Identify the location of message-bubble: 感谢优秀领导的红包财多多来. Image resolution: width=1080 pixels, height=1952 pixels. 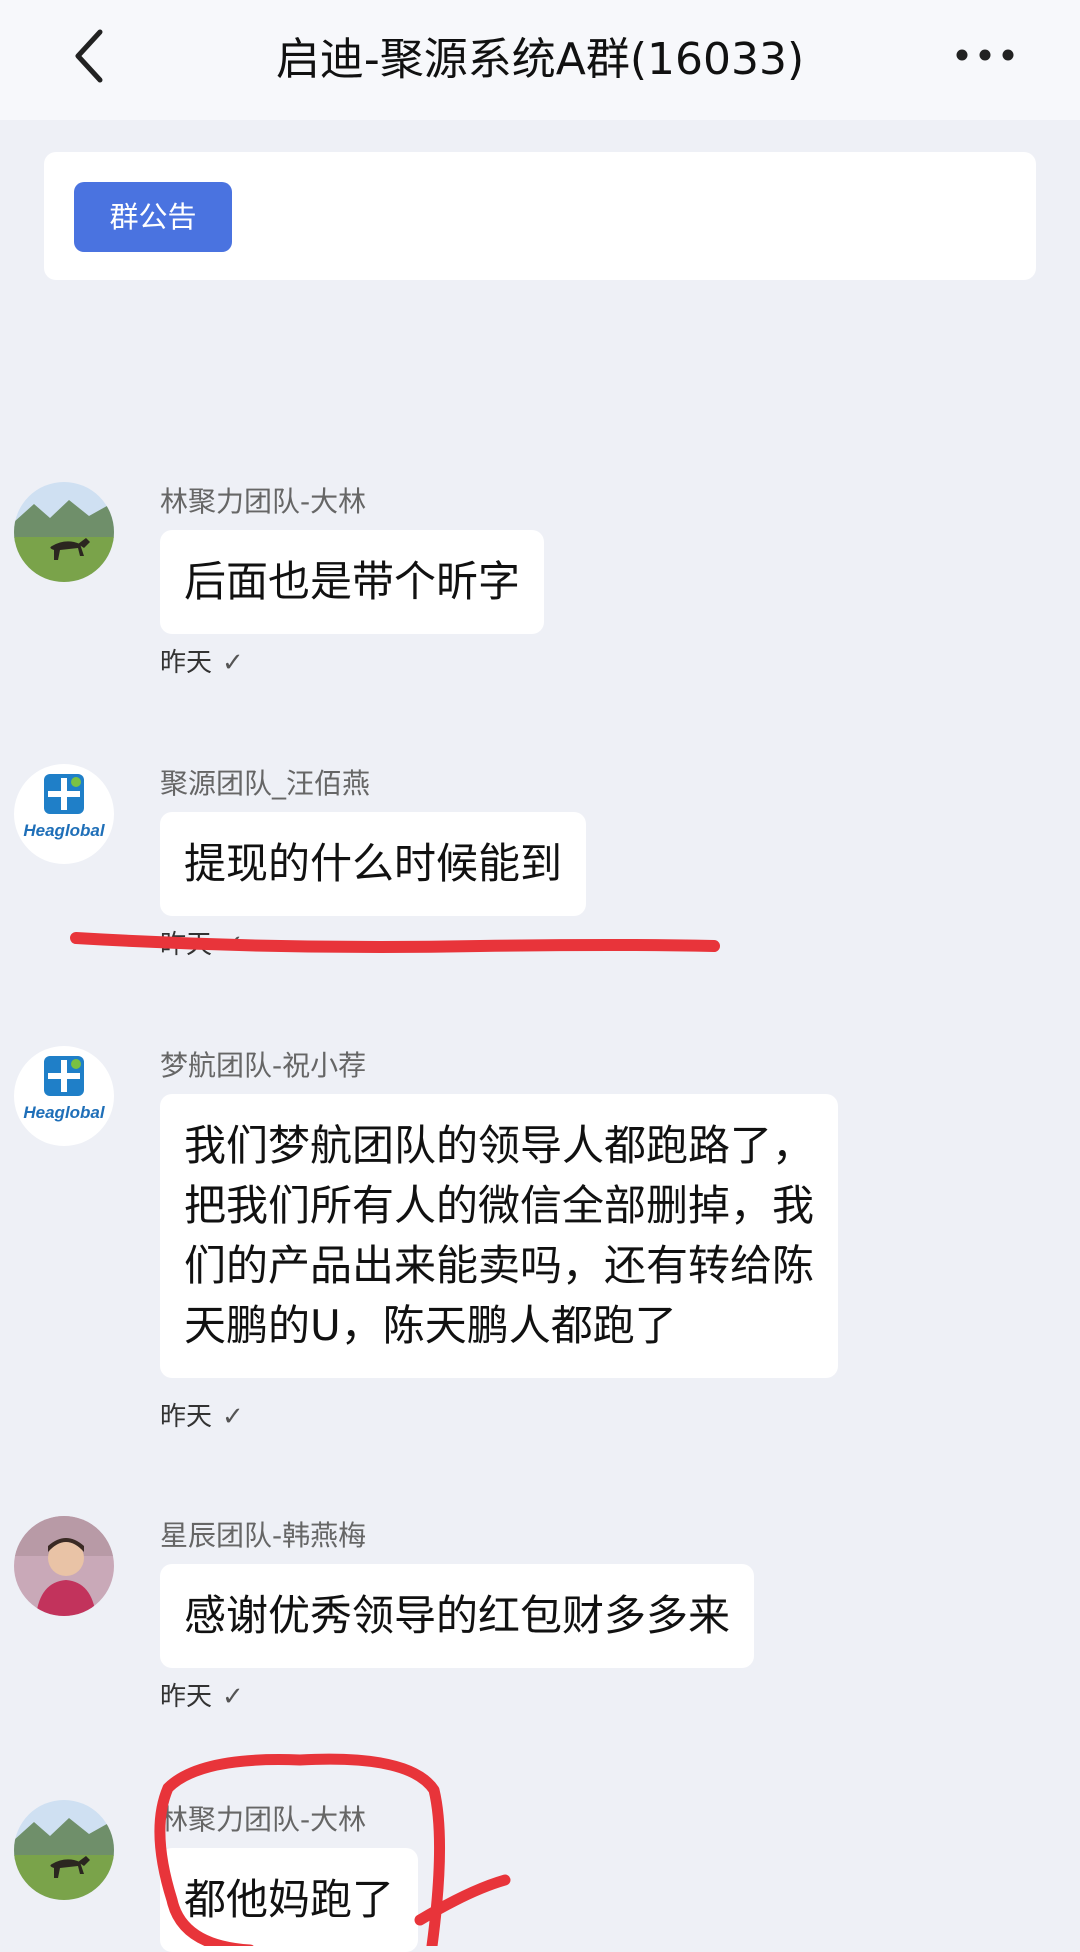
(457, 1616).